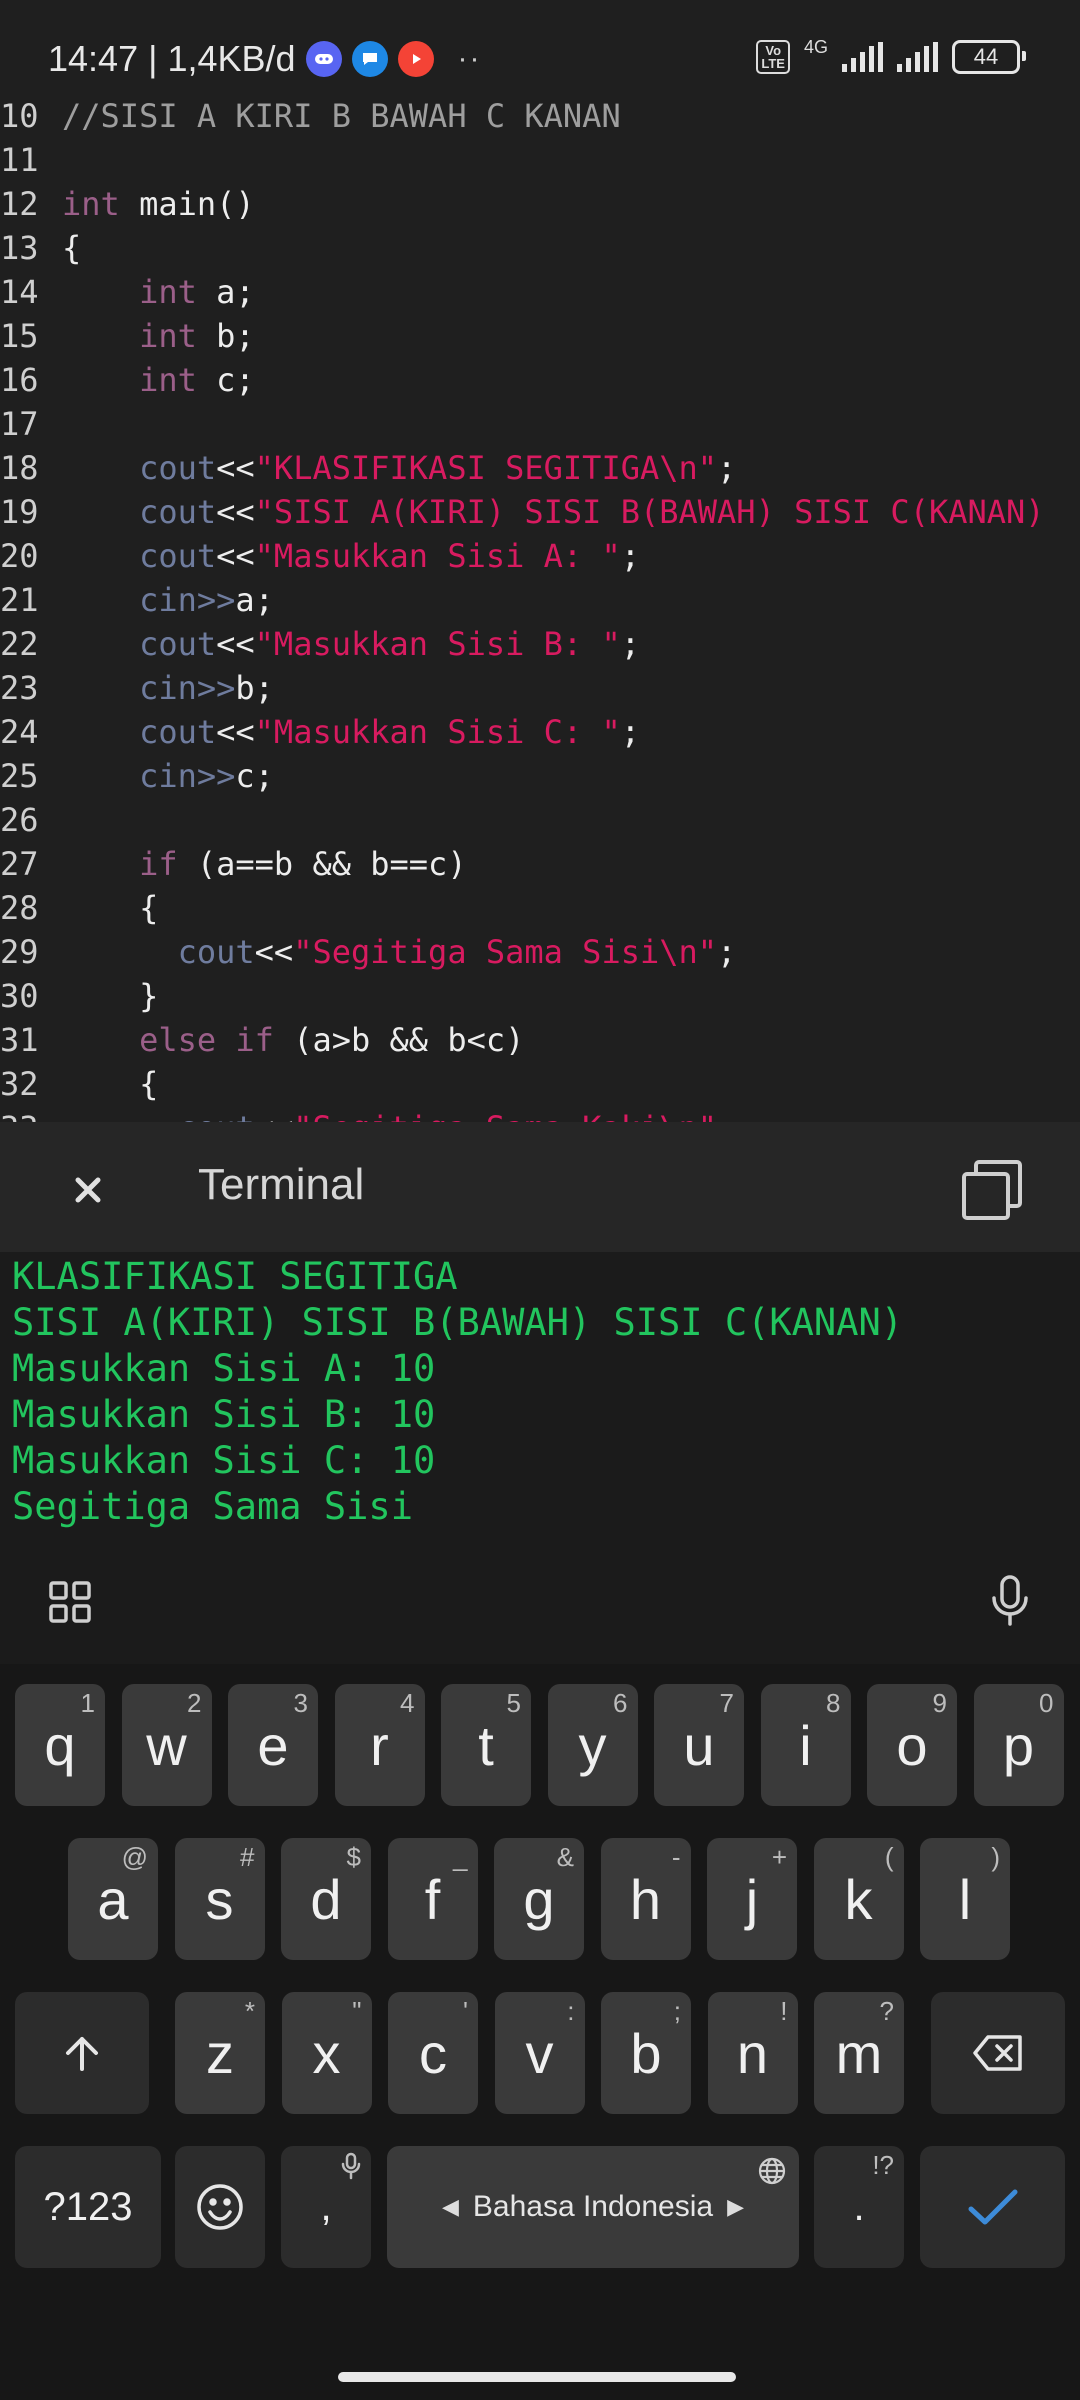 The image size is (1080, 2400). I want to click on key-hint: $, so click(353, 1857).